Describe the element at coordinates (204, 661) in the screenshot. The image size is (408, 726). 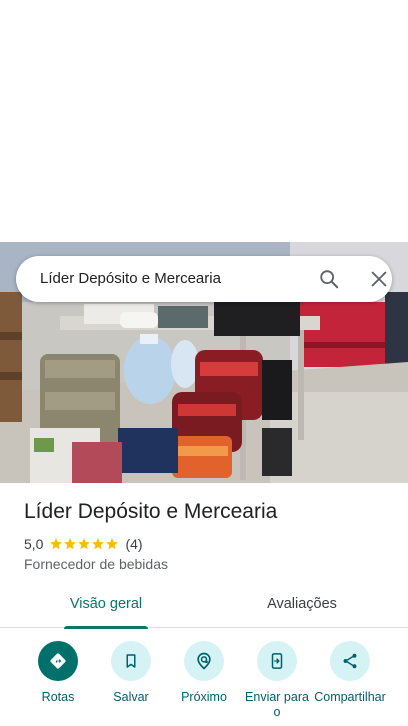
I see `nearby-icon` at that location.